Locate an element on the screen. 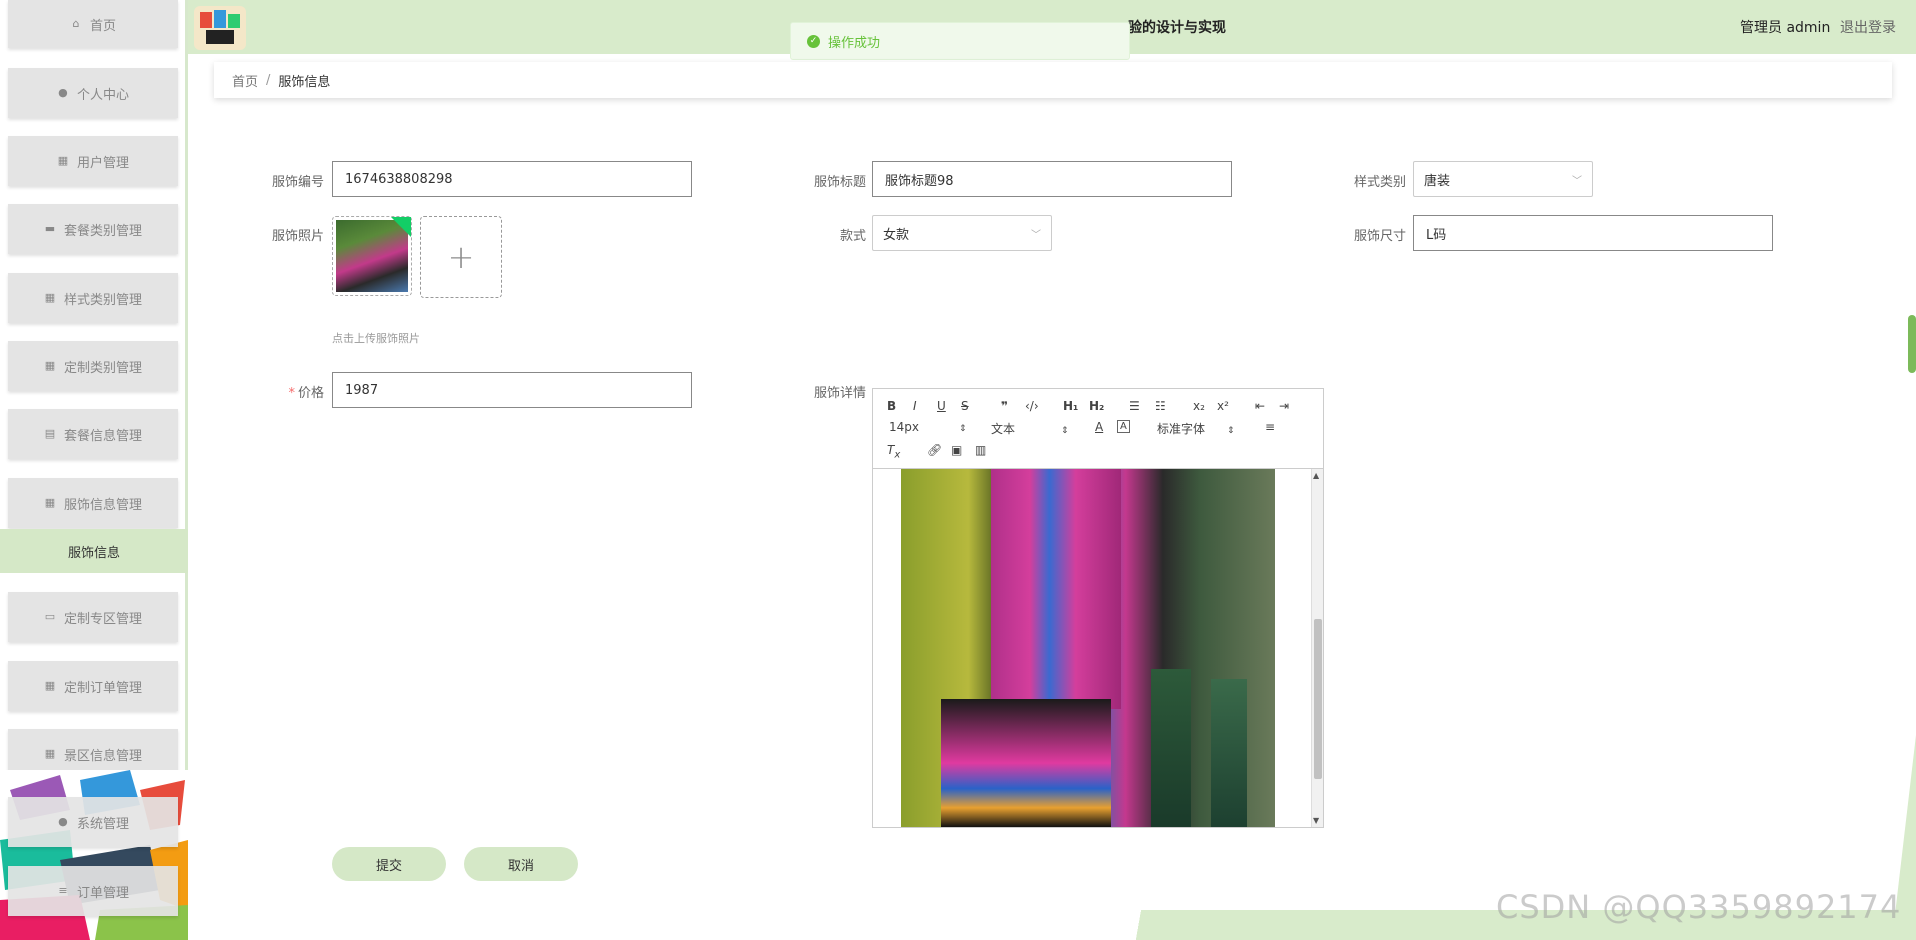 The height and width of the screenshot is (940, 1916). breadcrumb-current: 服饰信息 is located at coordinates (304, 82).